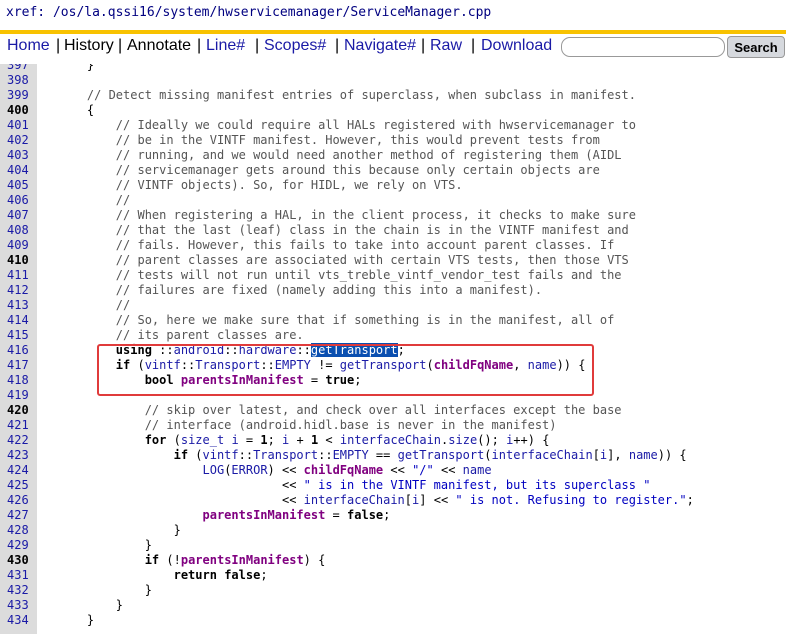  I want to click on code-line: 429 }, so click(393, 545).